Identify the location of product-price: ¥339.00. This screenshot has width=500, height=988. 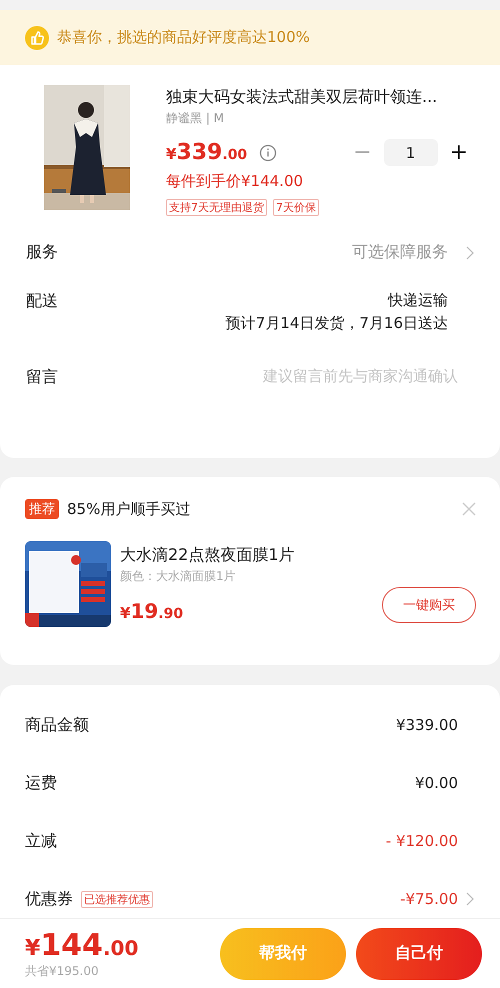
(207, 152).